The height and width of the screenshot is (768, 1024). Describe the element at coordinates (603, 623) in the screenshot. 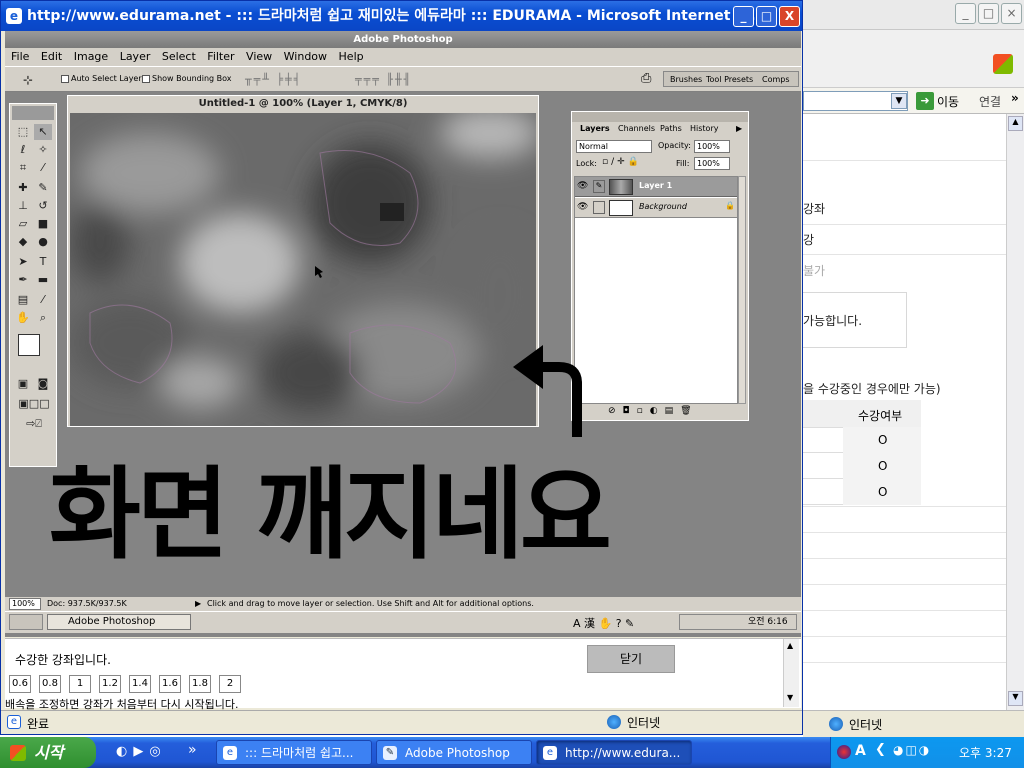

I see `ime-icons: A 漢 ✋ ? ✎` at that location.